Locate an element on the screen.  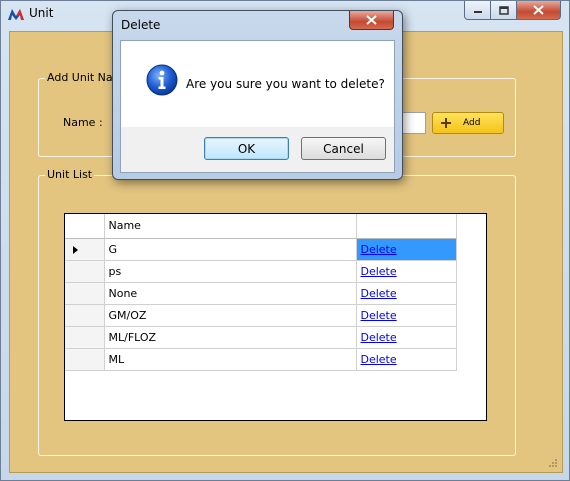
window-title: Unit is located at coordinates (41, 13).